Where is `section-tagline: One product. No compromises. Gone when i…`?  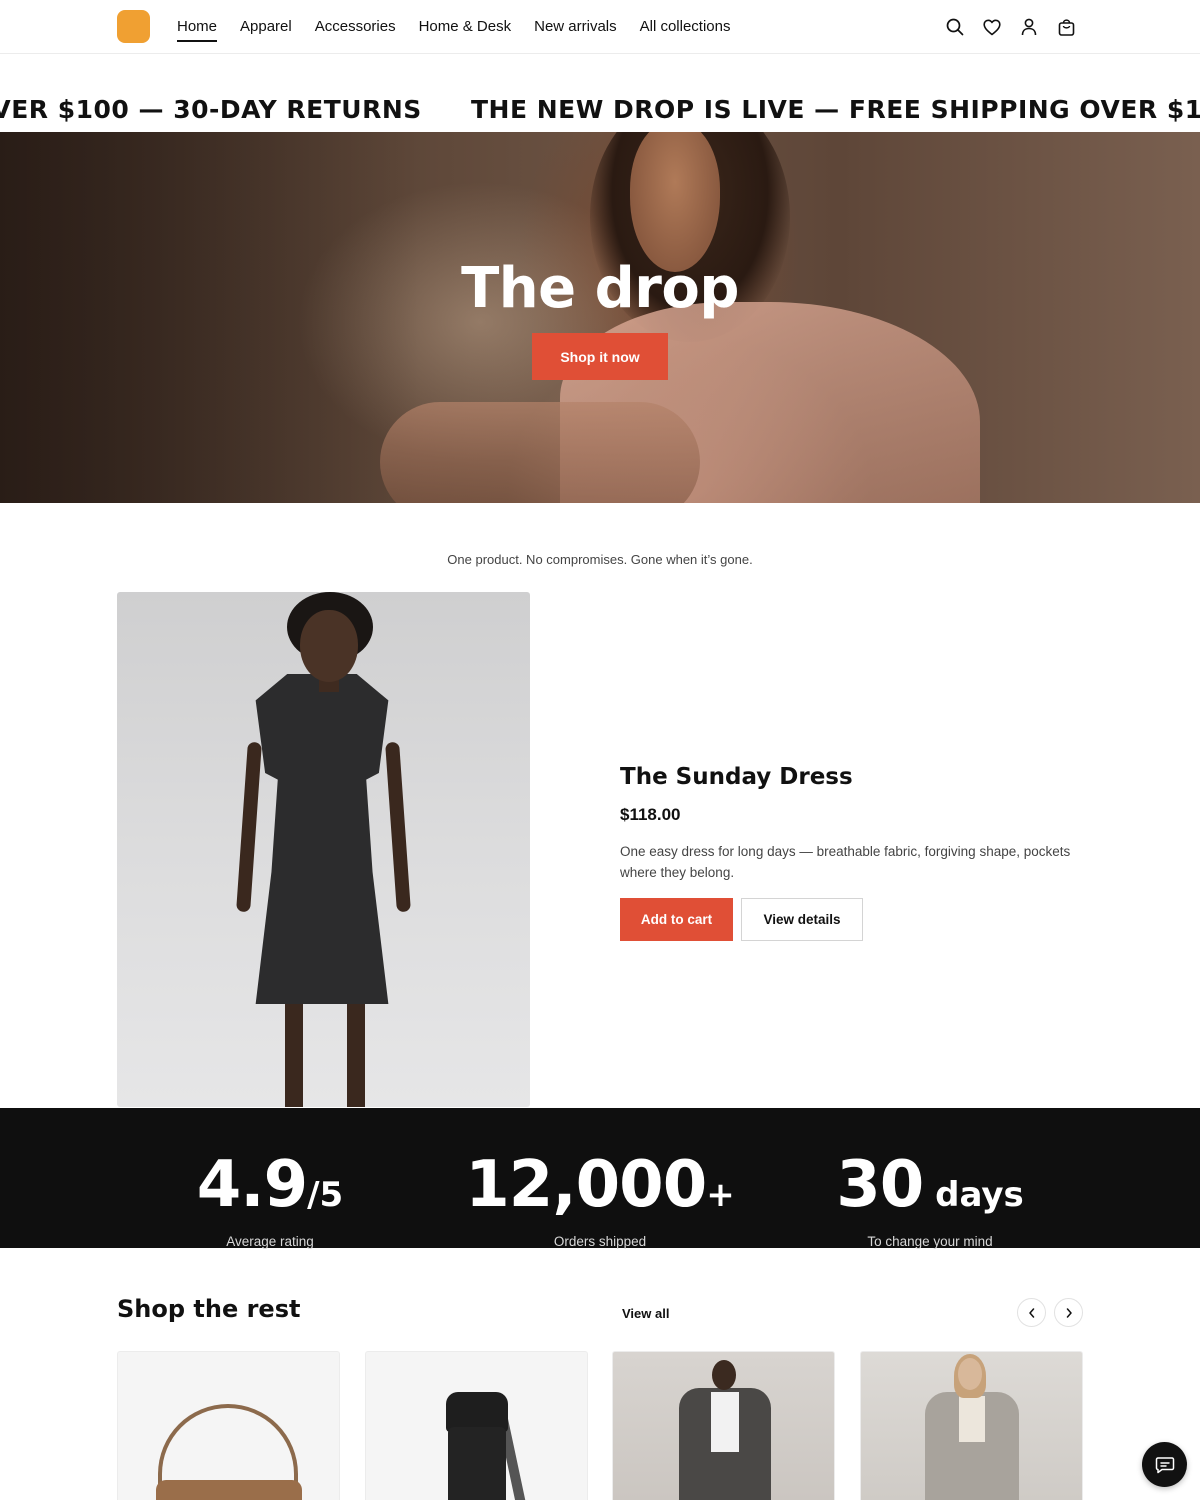
section-tagline: One product. No compromises. Gone when i… is located at coordinates (600, 559).